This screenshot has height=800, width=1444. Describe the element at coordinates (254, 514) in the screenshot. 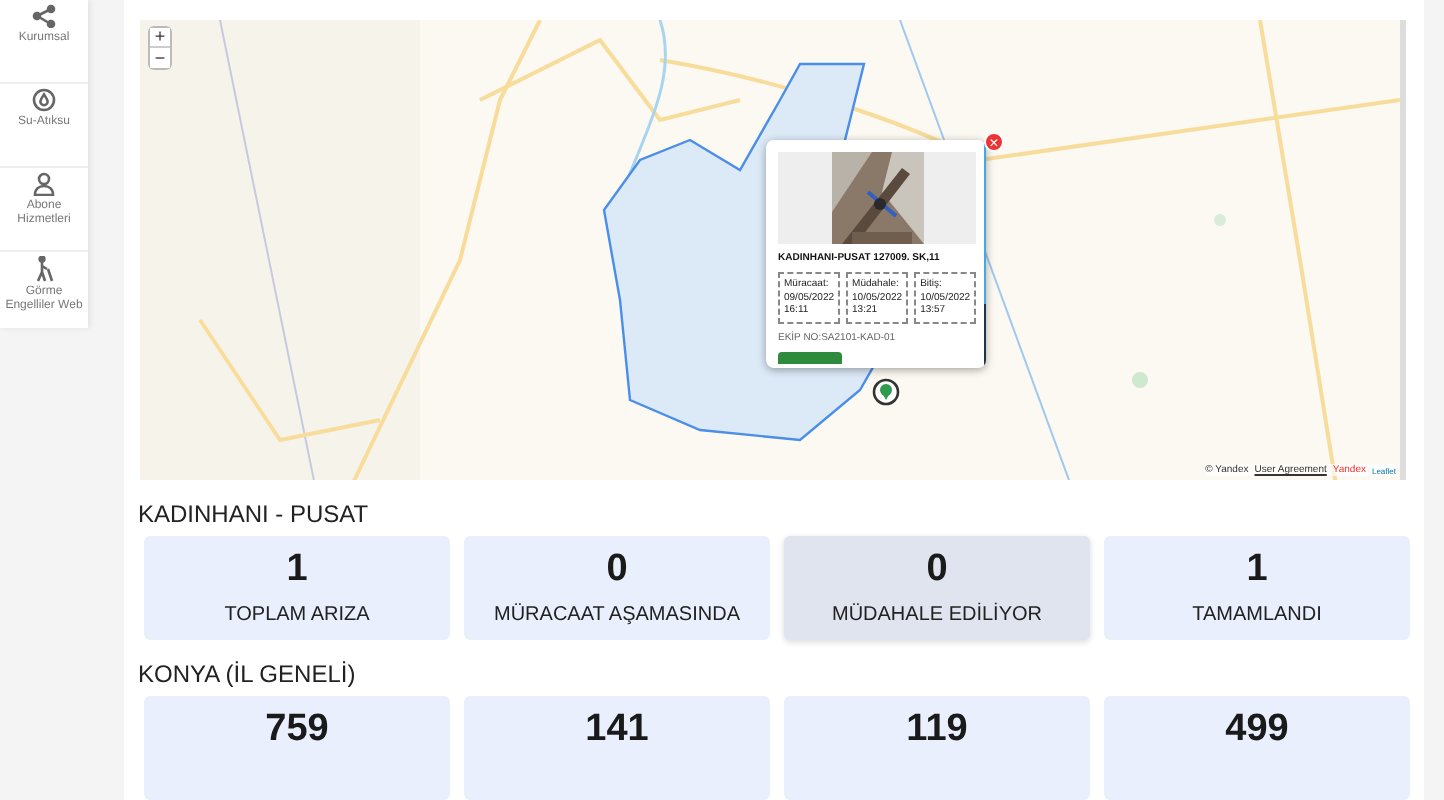

I see `section-title: KADINHANI - PUSAT` at that location.